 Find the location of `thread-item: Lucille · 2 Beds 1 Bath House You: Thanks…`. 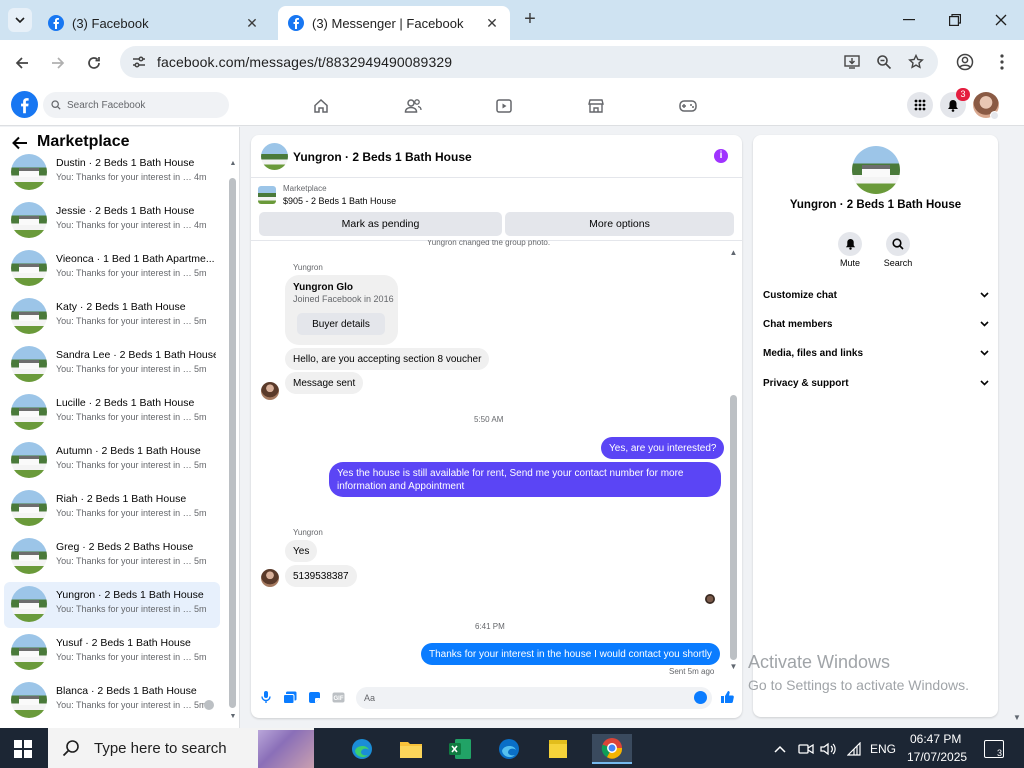

thread-item: Lucille · 2 Beds 1 Bath House You: Thanks… is located at coordinates (112, 413).